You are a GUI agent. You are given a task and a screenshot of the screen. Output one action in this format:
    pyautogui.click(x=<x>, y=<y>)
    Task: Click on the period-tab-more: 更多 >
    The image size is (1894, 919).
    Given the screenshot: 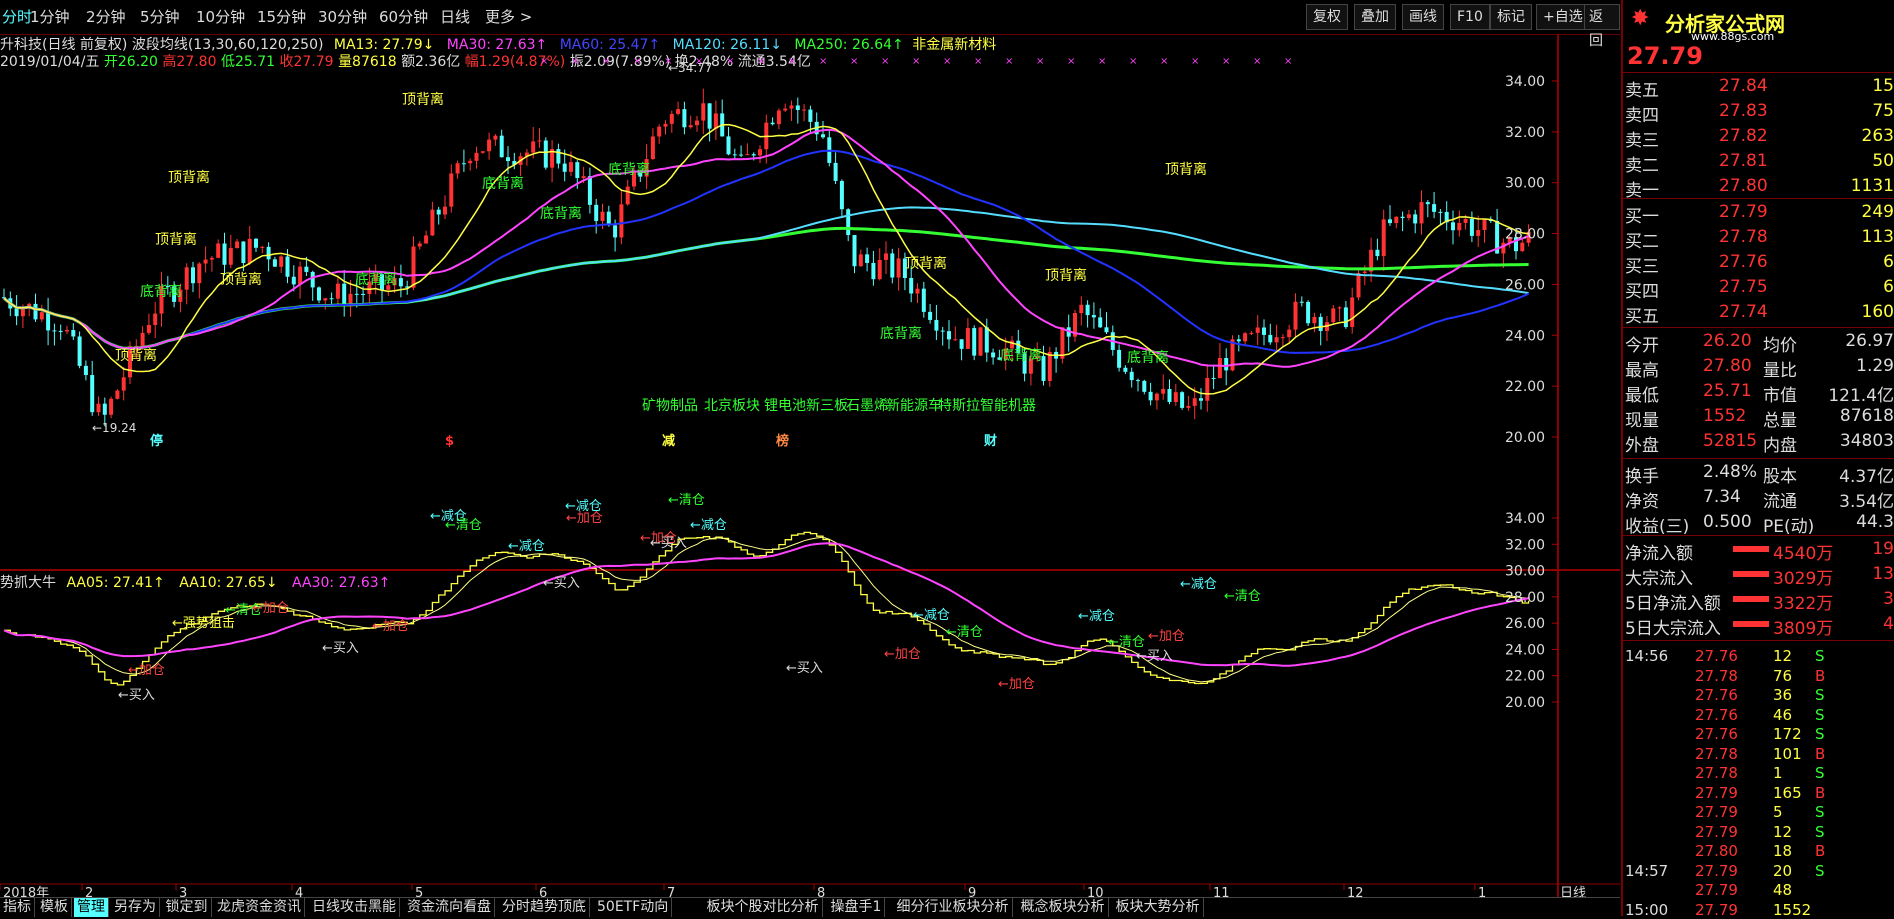 What is the action you would take?
    pyautogui.click(x=508, y=16)
    